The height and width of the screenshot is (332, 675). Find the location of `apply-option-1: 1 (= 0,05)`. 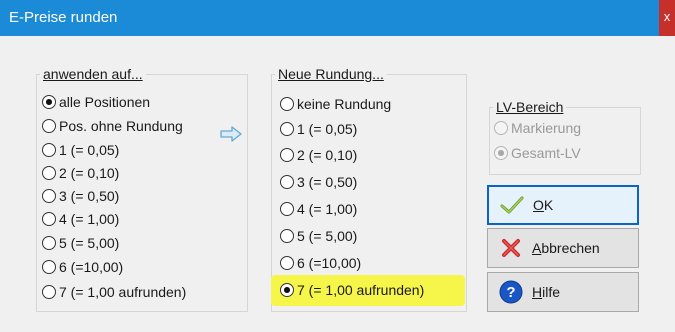

apply-option-1: 1 (= 0,05) is located at coordinates (80, 150).